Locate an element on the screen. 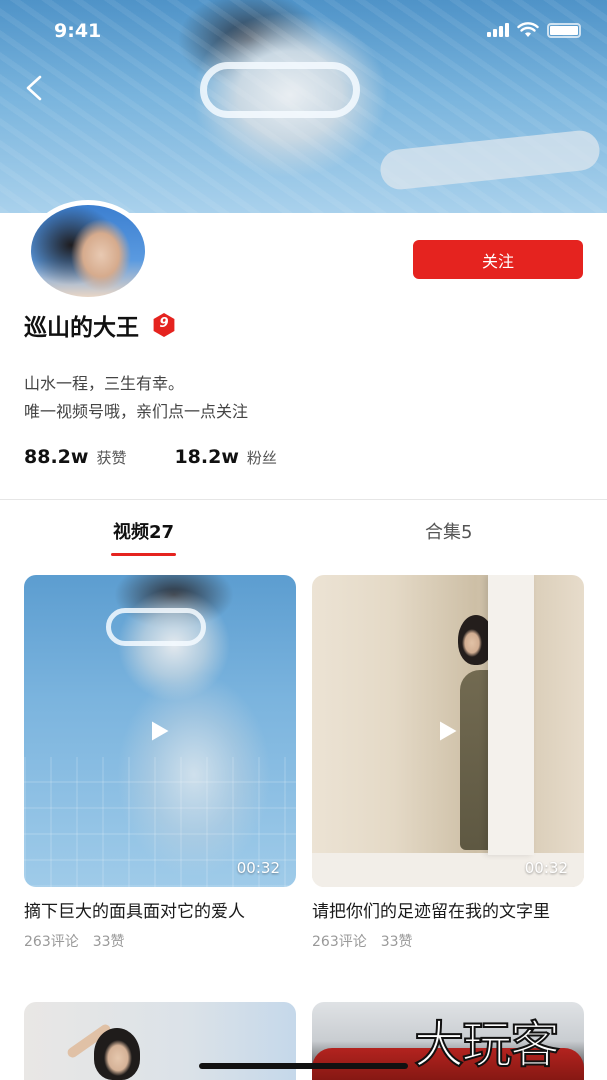 The height and width of the screenshot is (1080, 607). home-indicator is located at coordinates (303, 1066).